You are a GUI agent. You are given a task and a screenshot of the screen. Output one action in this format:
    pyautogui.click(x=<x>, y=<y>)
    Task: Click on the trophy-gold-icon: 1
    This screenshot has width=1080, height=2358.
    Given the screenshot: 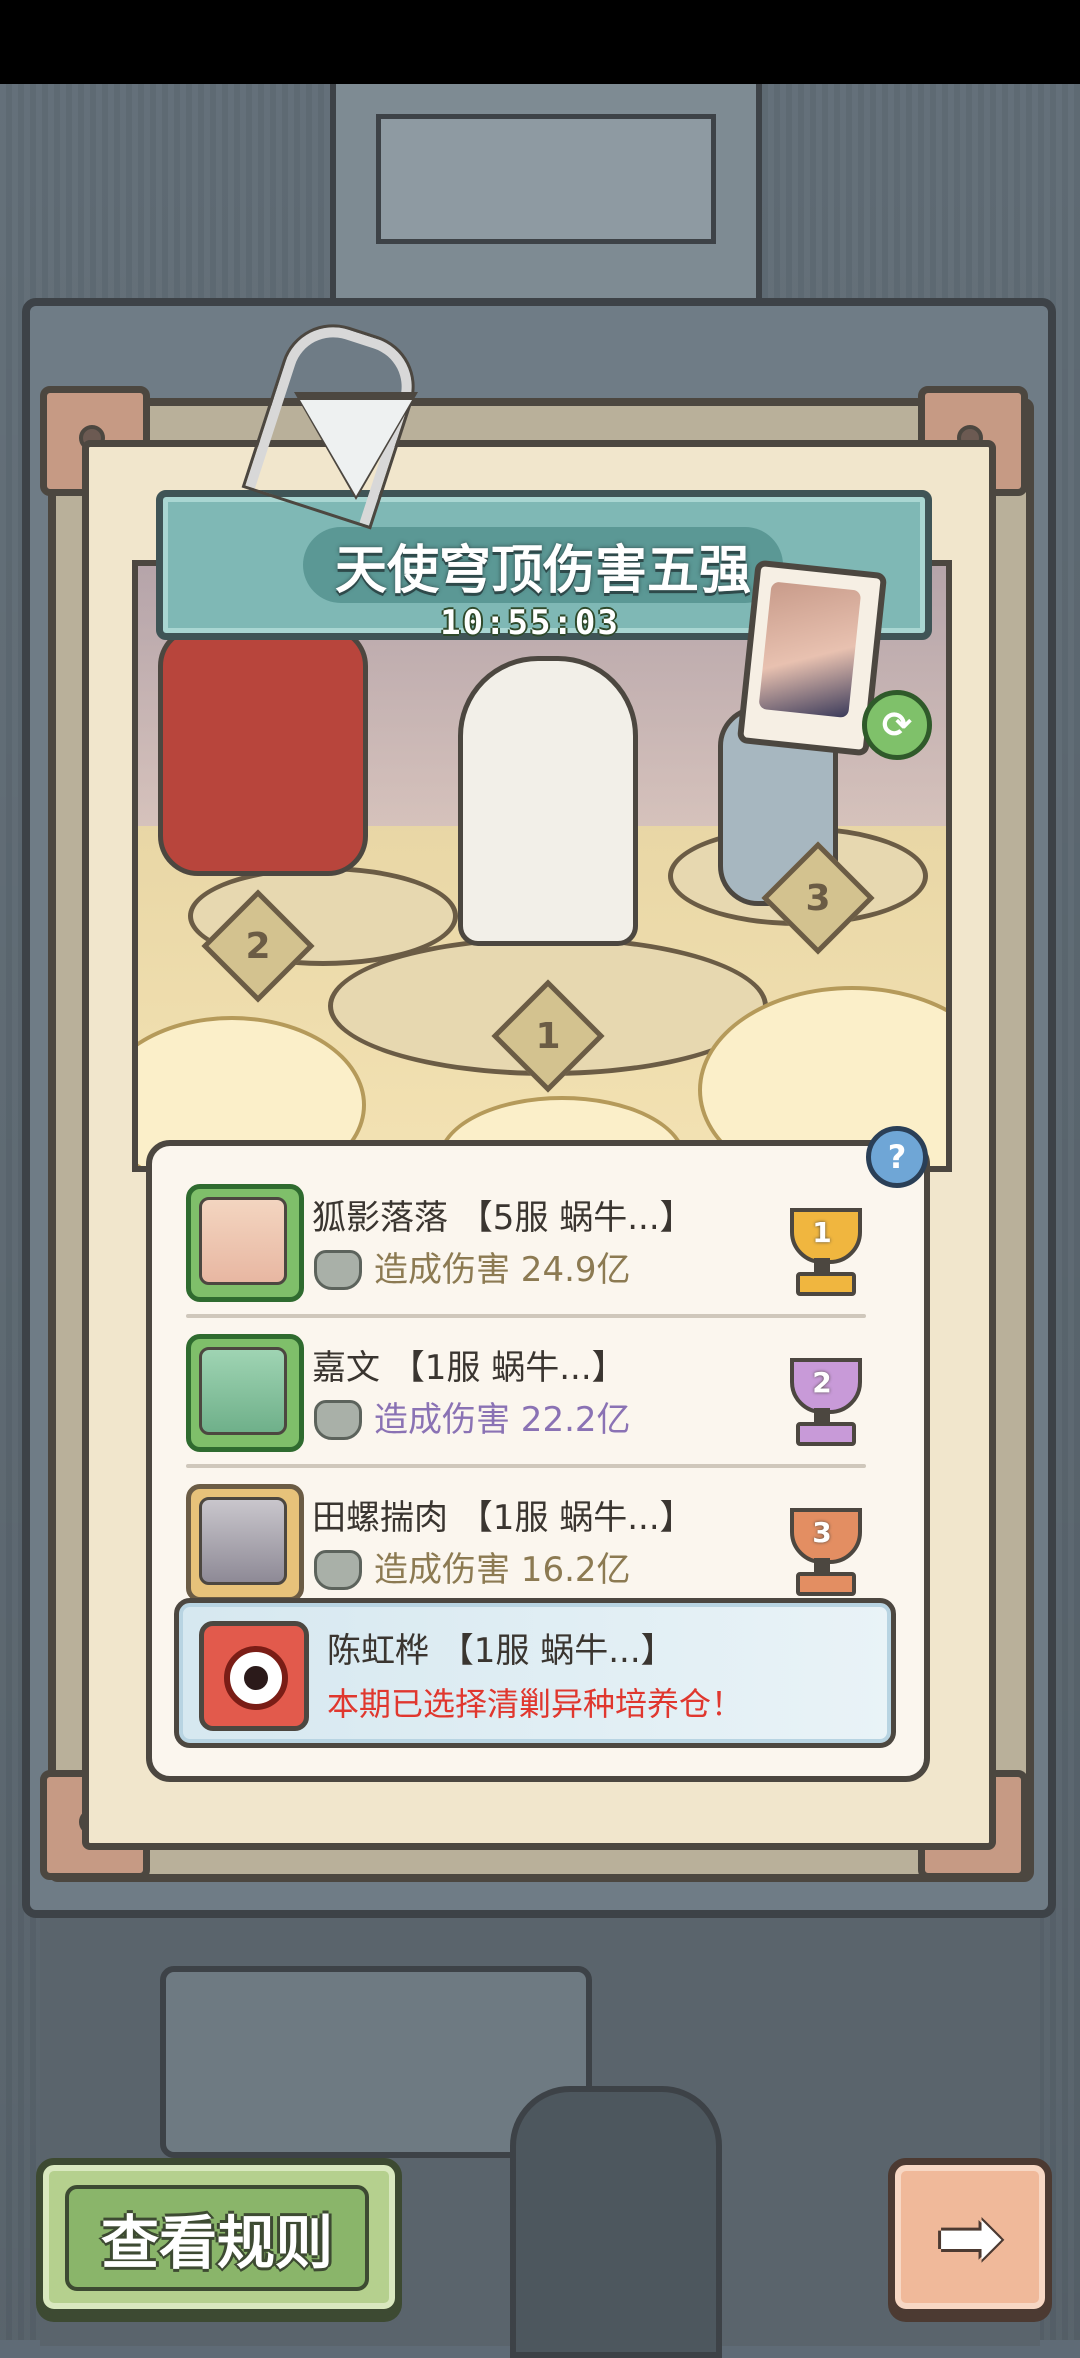 What is the action you would take?
    pyautogui.click(x=822, y=1252)
    